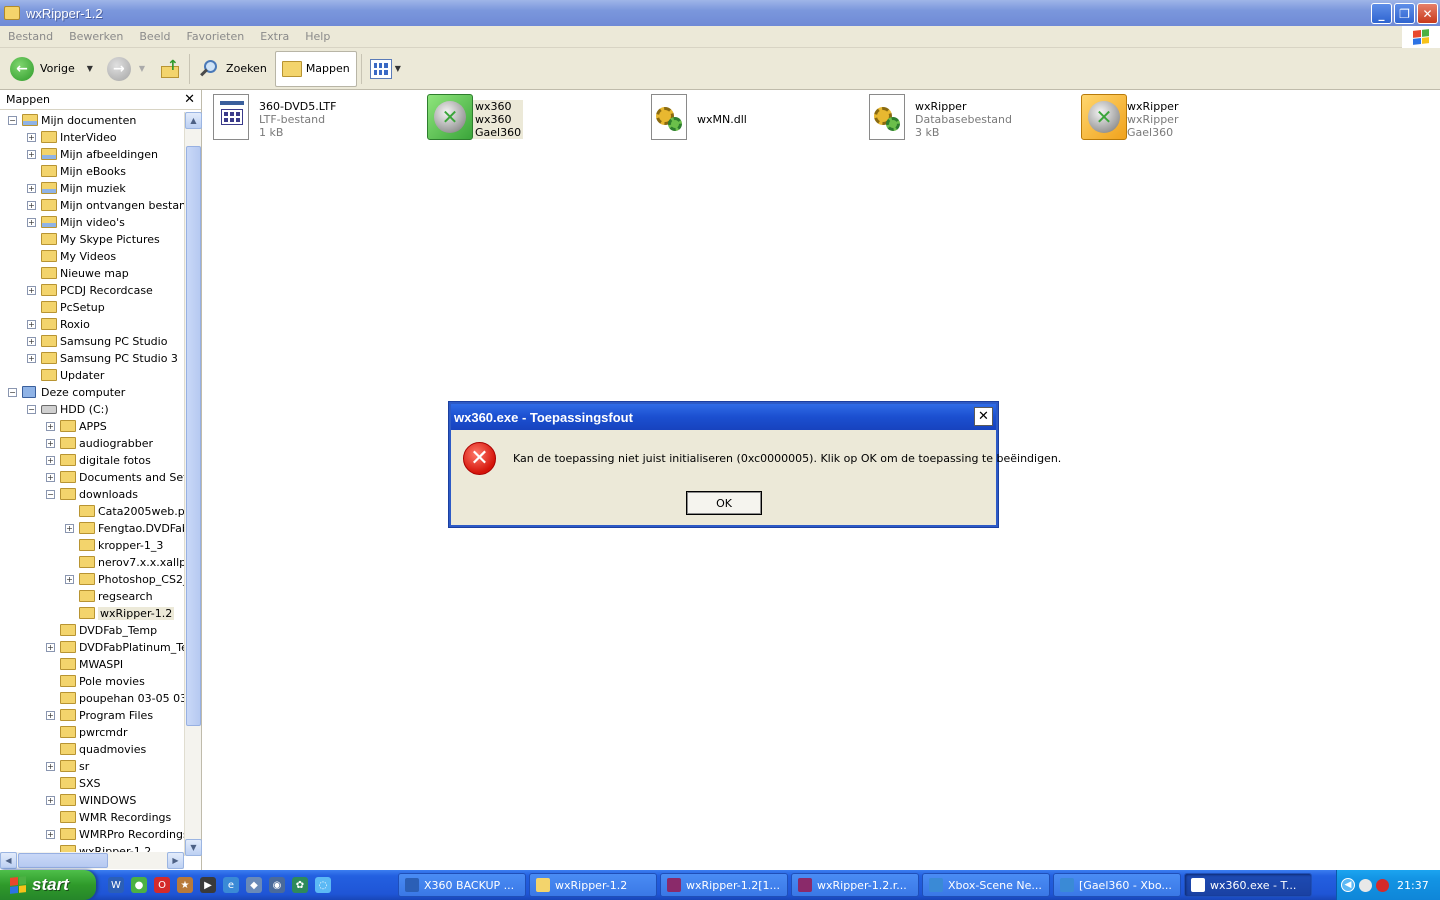  Describe the element at coordinates (231, 885) in the screenshot. I see `ie-icon: e` at that location.